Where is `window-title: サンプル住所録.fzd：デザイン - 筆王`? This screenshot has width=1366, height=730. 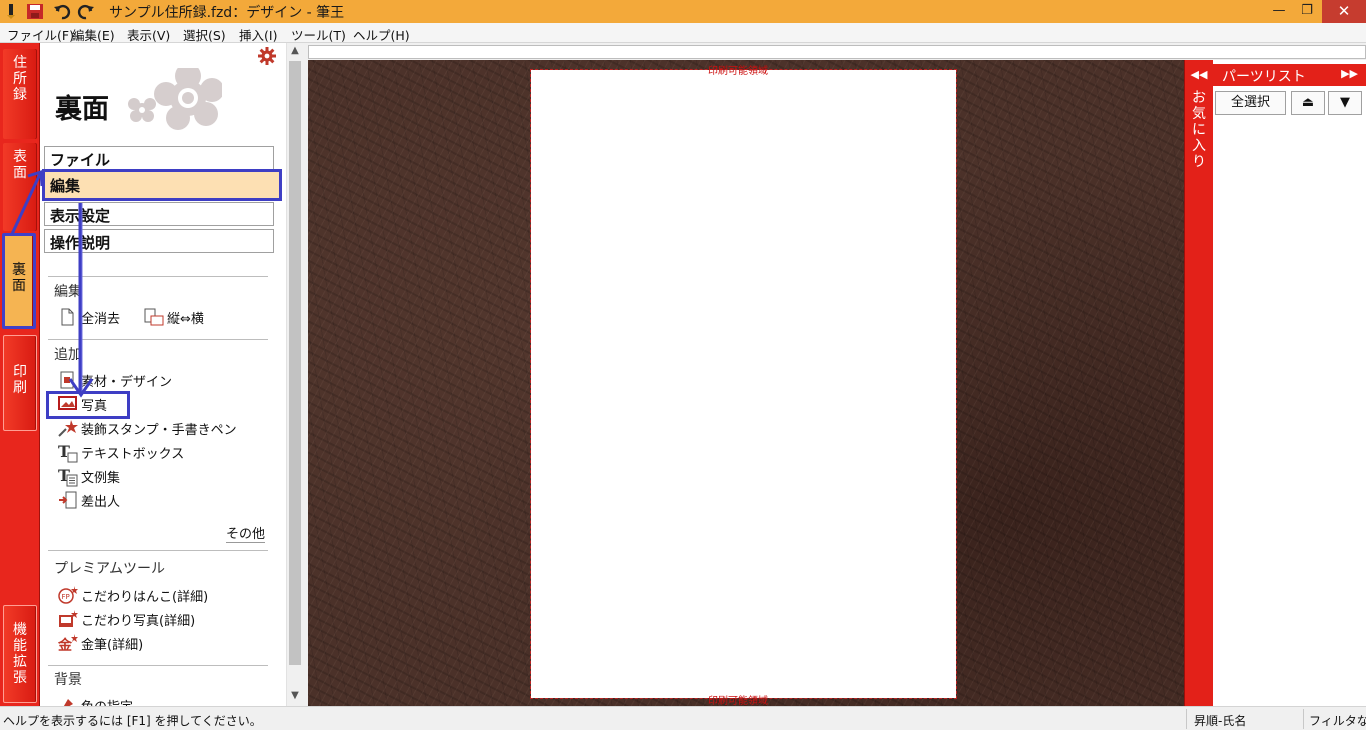 window-title: サンプル住所録.fzd：デザイン - 筆王 is located at coordinates (227, 13).